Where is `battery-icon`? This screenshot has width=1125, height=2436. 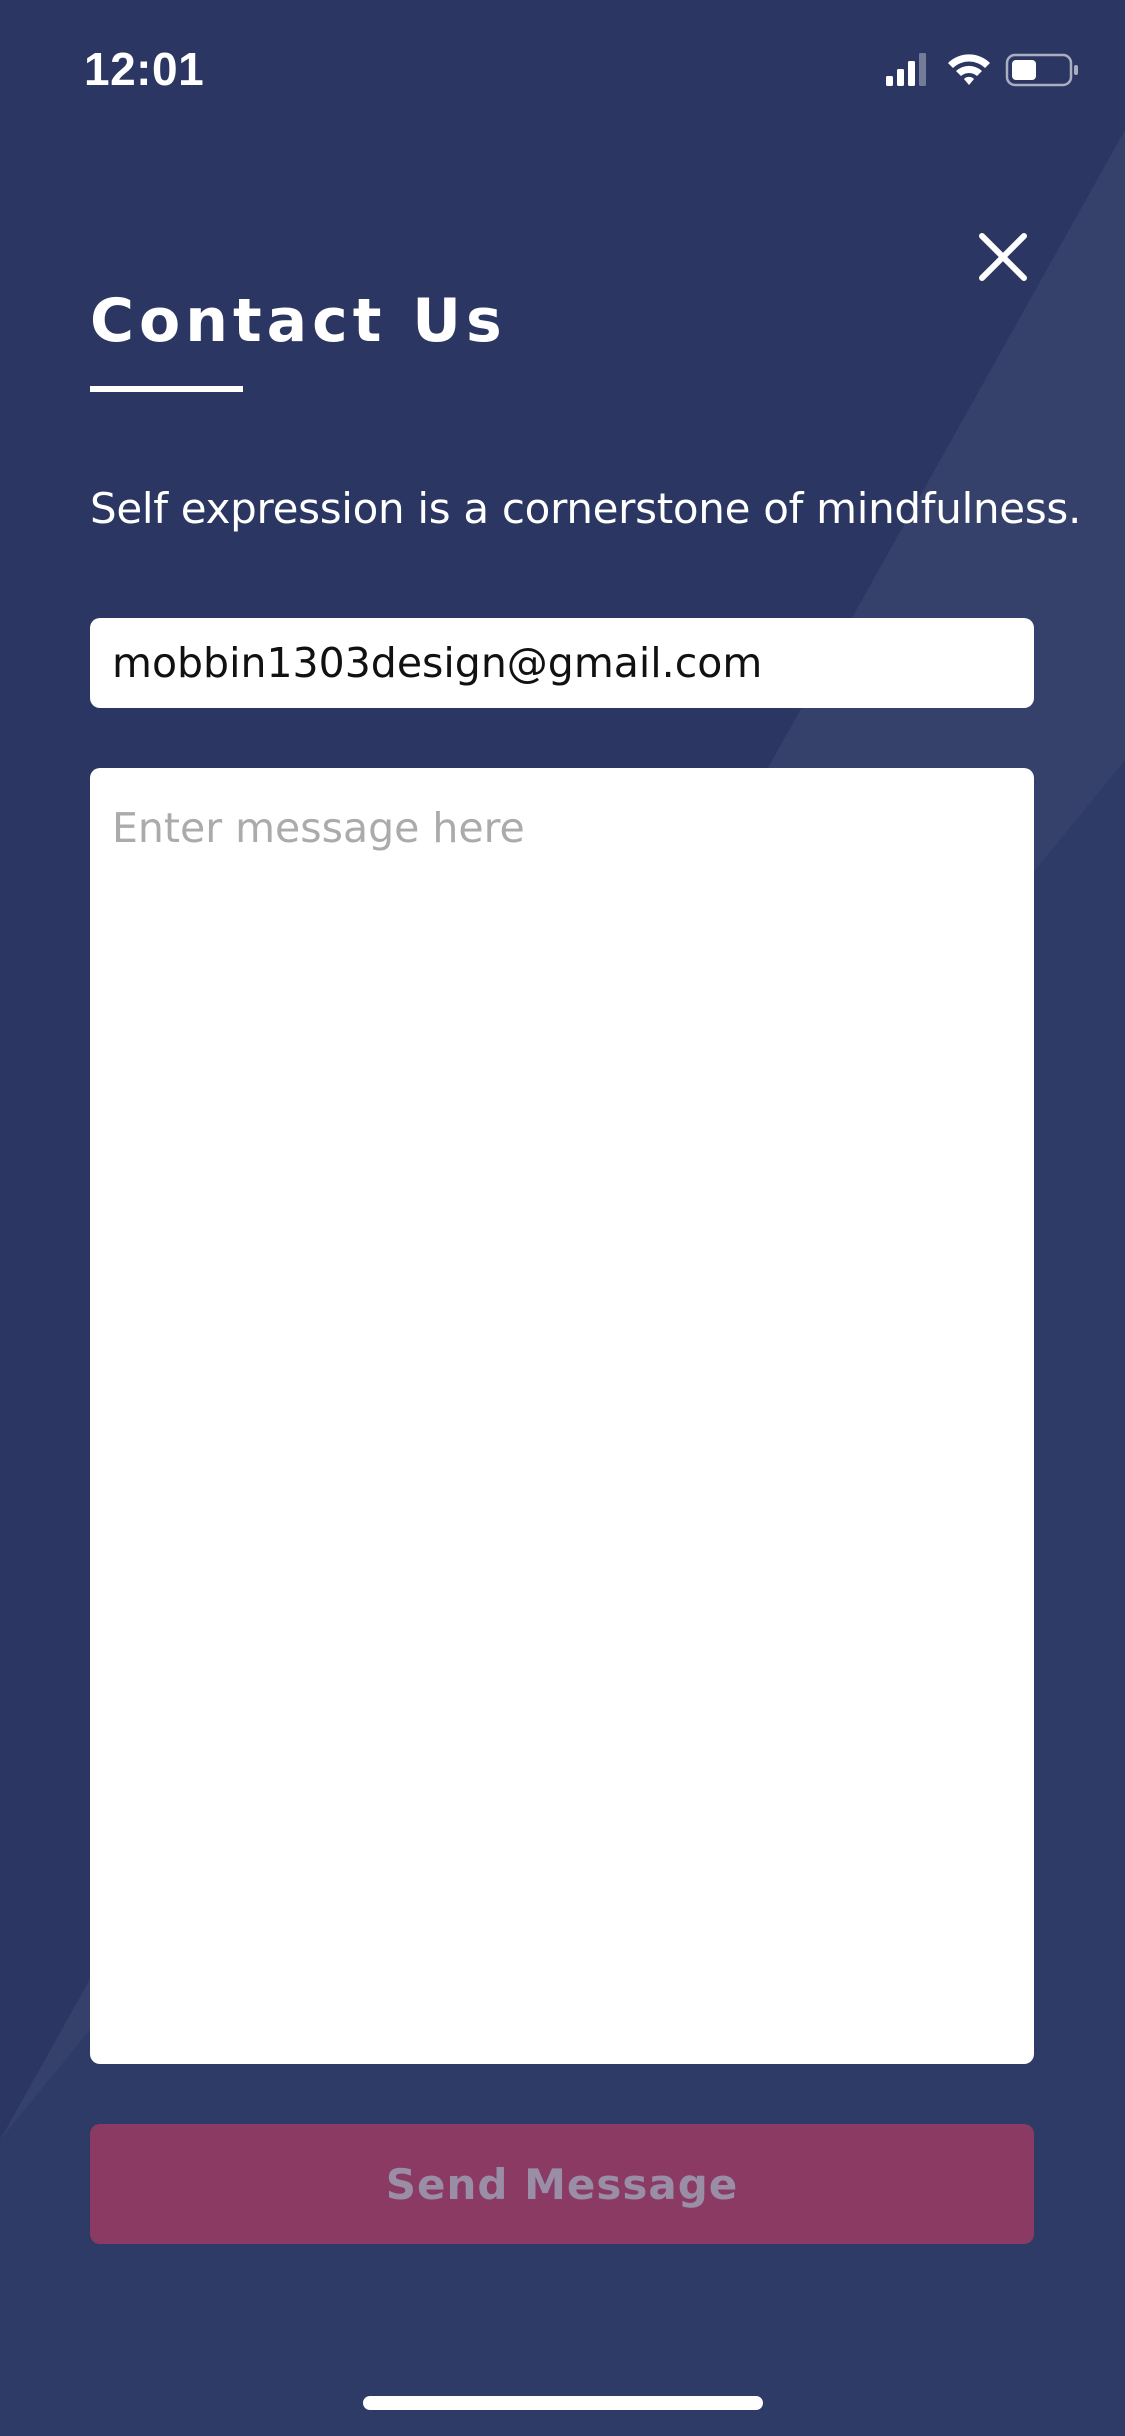 battery-icon is located at coordinates (1041, 70).